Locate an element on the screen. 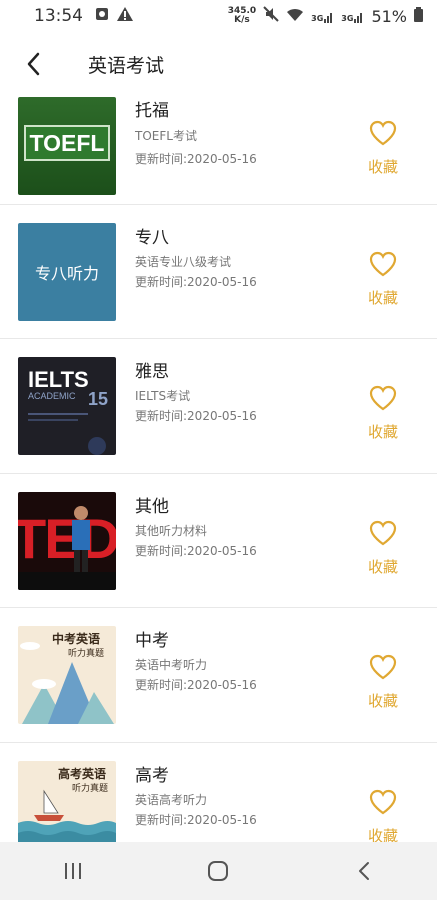 The image size is (437, 900). page-title: 英语考试 is located at coordinates (126, 65).